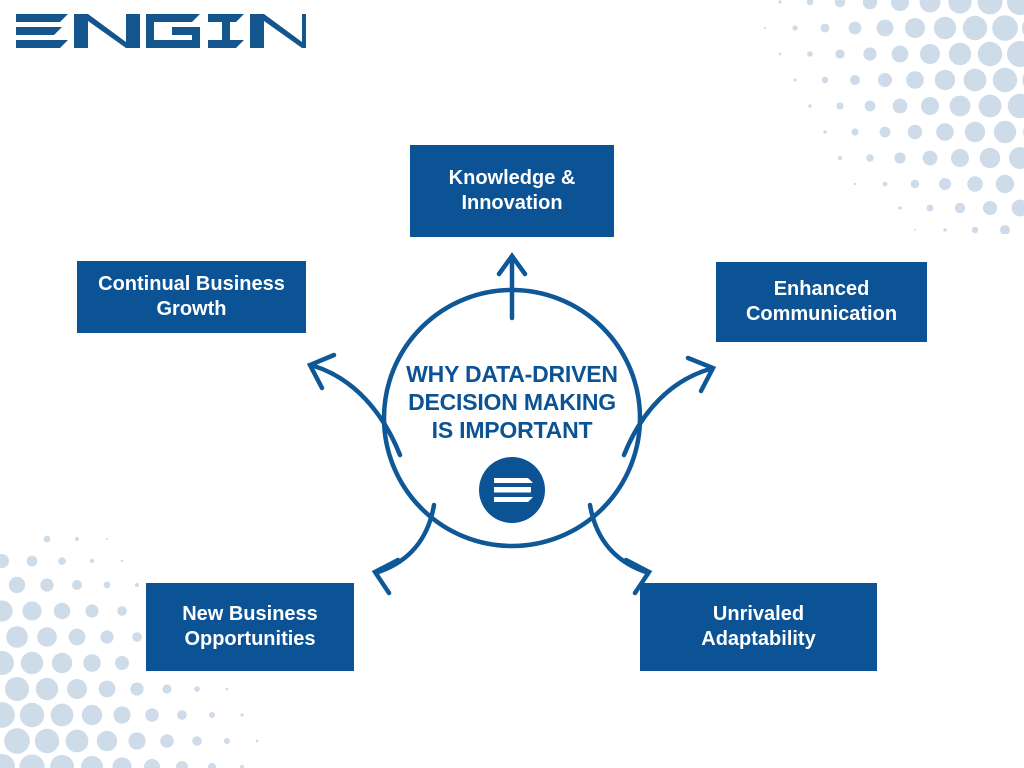 Image resolution: width=1024 pixels, height=768 pixels. Describe the element at coordinates (620, 549) in the screenshot. I see `arrow-lower-right` at that location.